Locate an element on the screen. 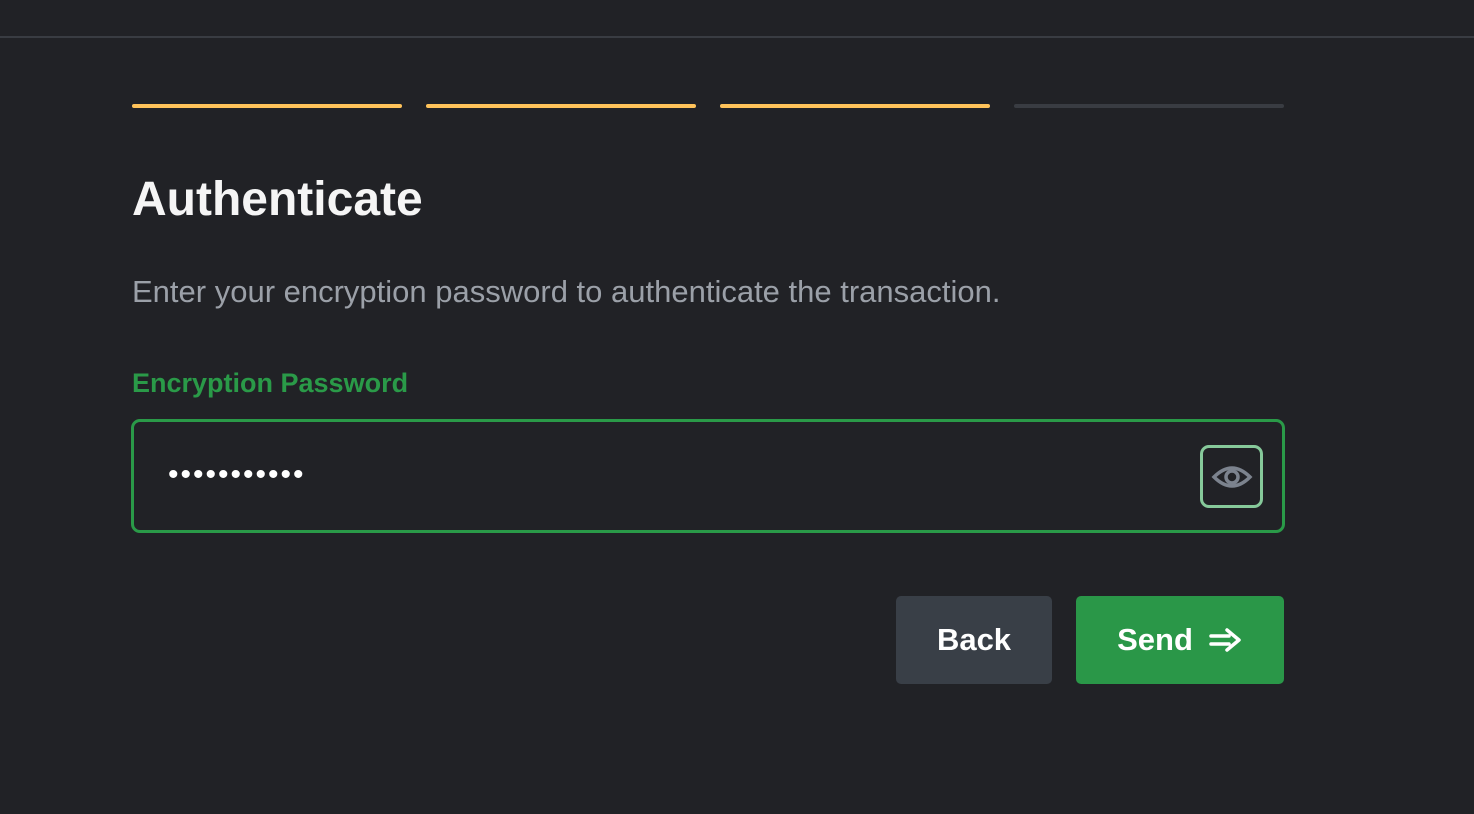 The height and width of the screenshot is (814, 1474). eye-icon is located at coordinates (1231, 476).